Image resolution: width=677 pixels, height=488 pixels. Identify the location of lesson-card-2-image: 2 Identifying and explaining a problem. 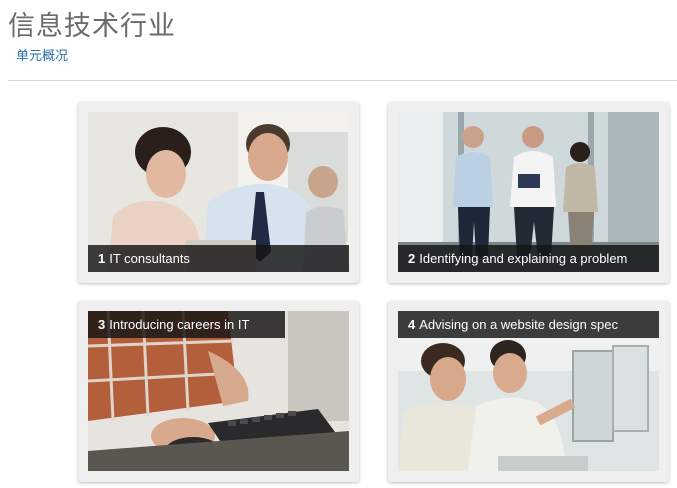
(528, 192).